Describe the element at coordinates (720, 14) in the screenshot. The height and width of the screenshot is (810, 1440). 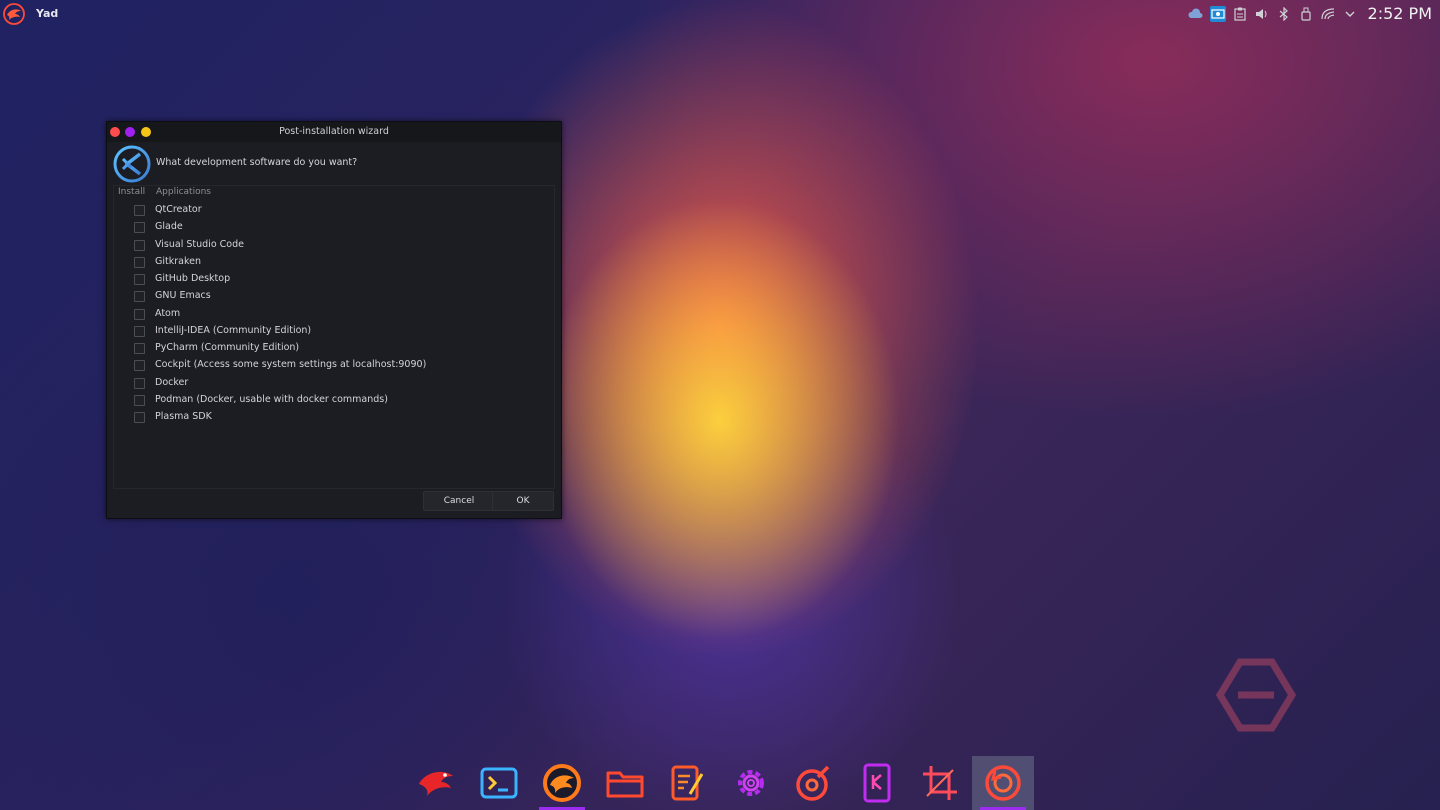
I see `top-panel: Yad 2:52 PM` at that location.